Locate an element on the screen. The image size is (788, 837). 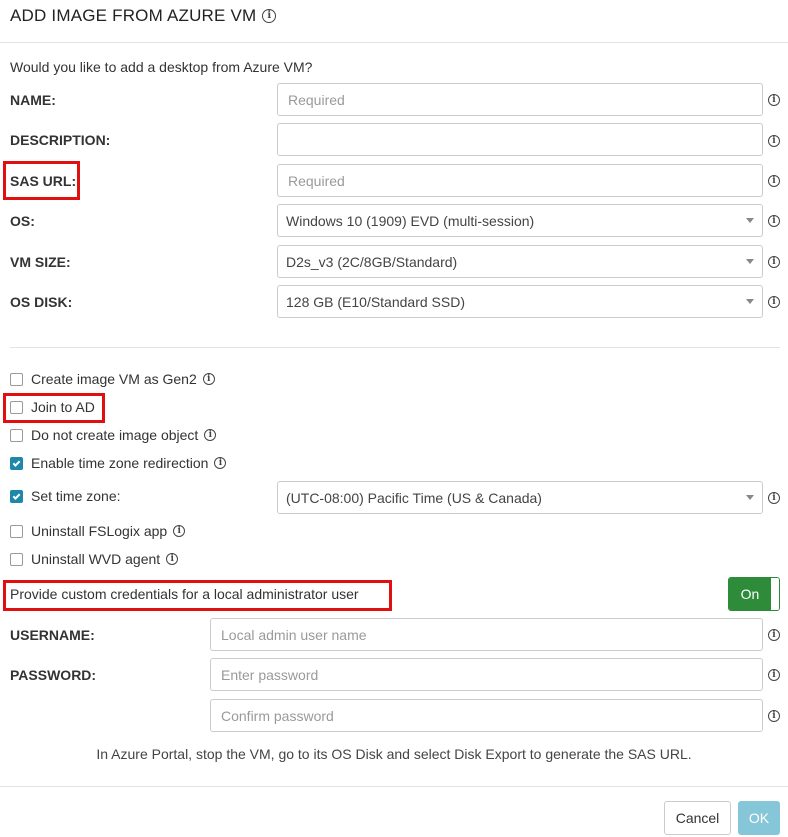
name-input is located at coordinates (520, 99).